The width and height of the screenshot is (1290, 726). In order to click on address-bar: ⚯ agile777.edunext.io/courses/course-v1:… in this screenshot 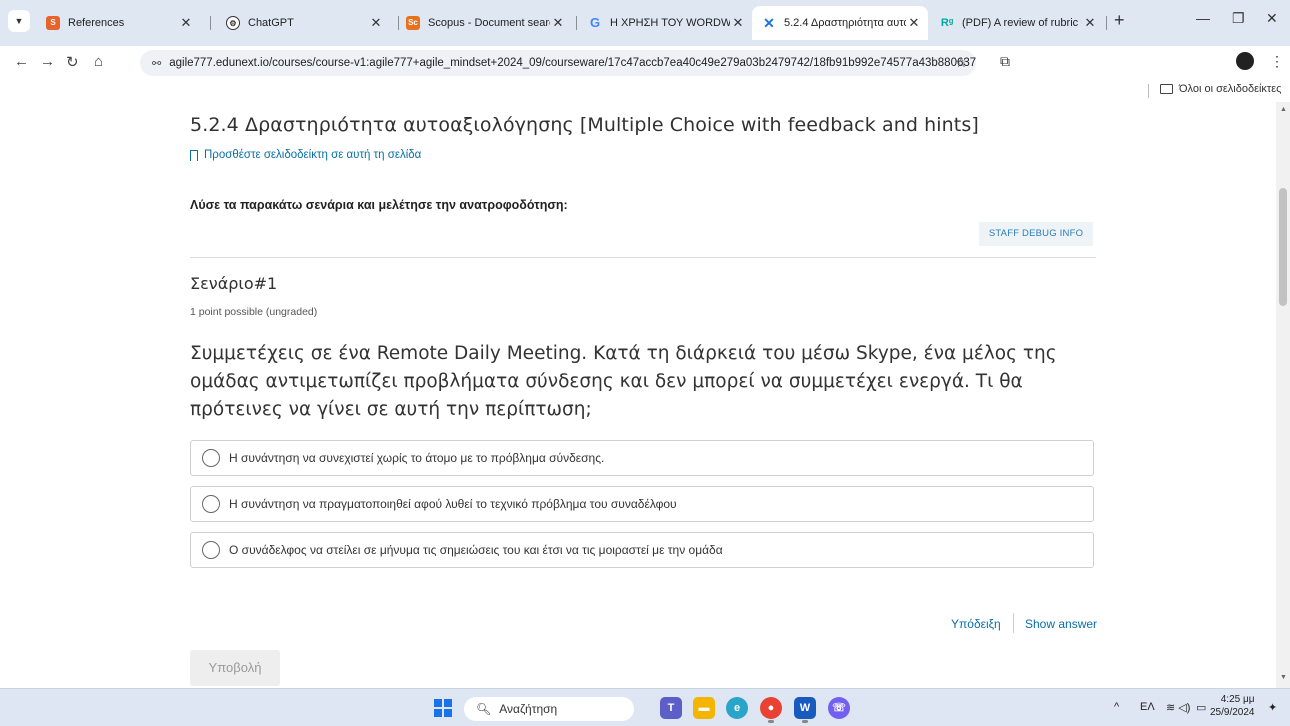, I will do `click(558, 63)`.